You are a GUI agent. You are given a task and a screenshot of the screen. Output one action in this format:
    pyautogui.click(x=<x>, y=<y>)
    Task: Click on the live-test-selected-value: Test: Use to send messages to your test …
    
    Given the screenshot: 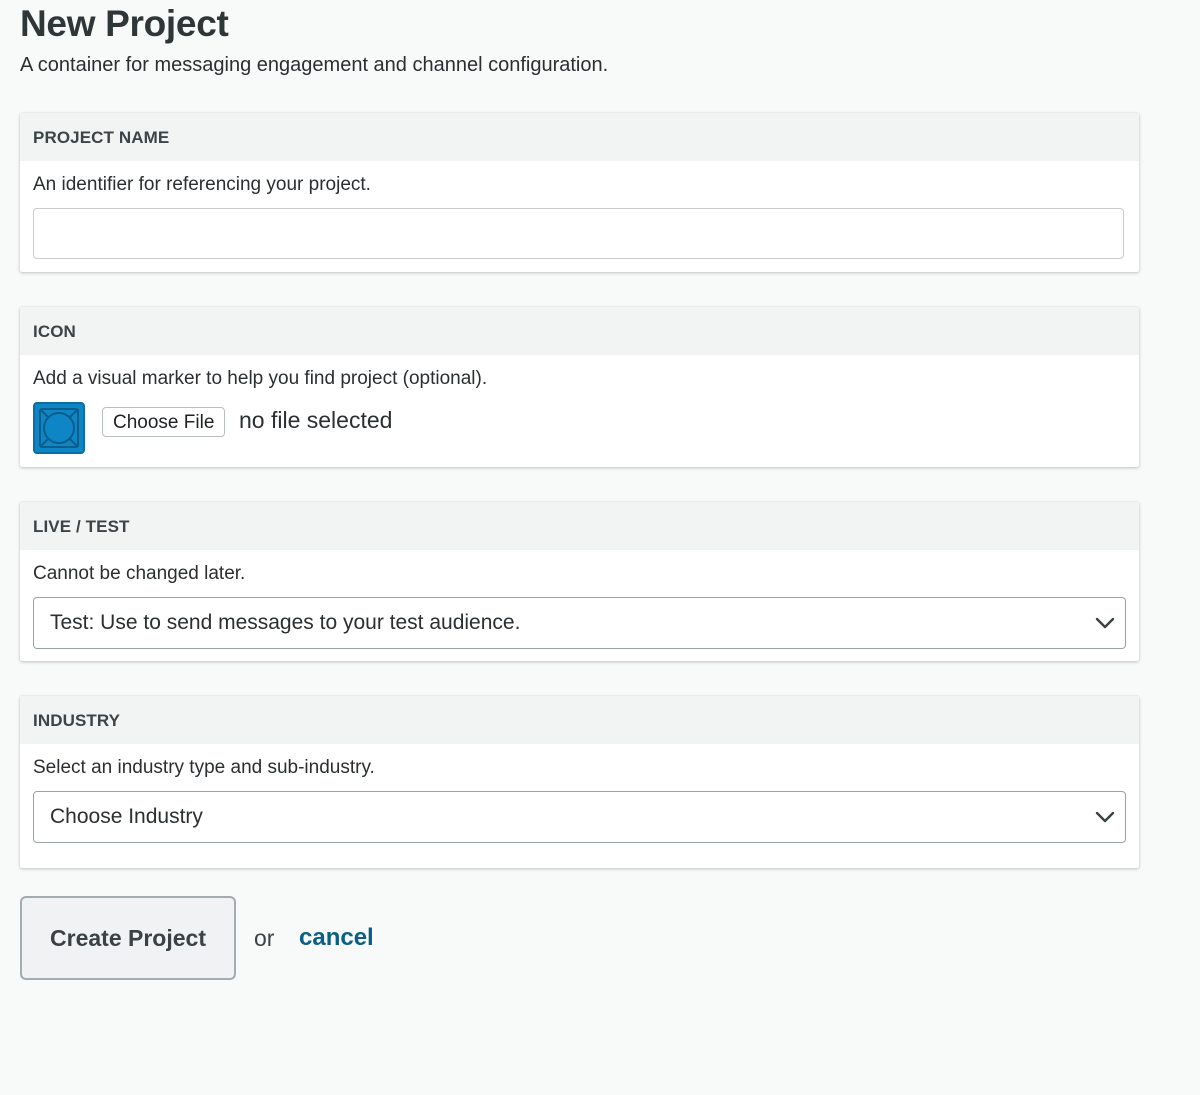 What is the action you would take?
    pyautogui.click(x=285, y=622)
    